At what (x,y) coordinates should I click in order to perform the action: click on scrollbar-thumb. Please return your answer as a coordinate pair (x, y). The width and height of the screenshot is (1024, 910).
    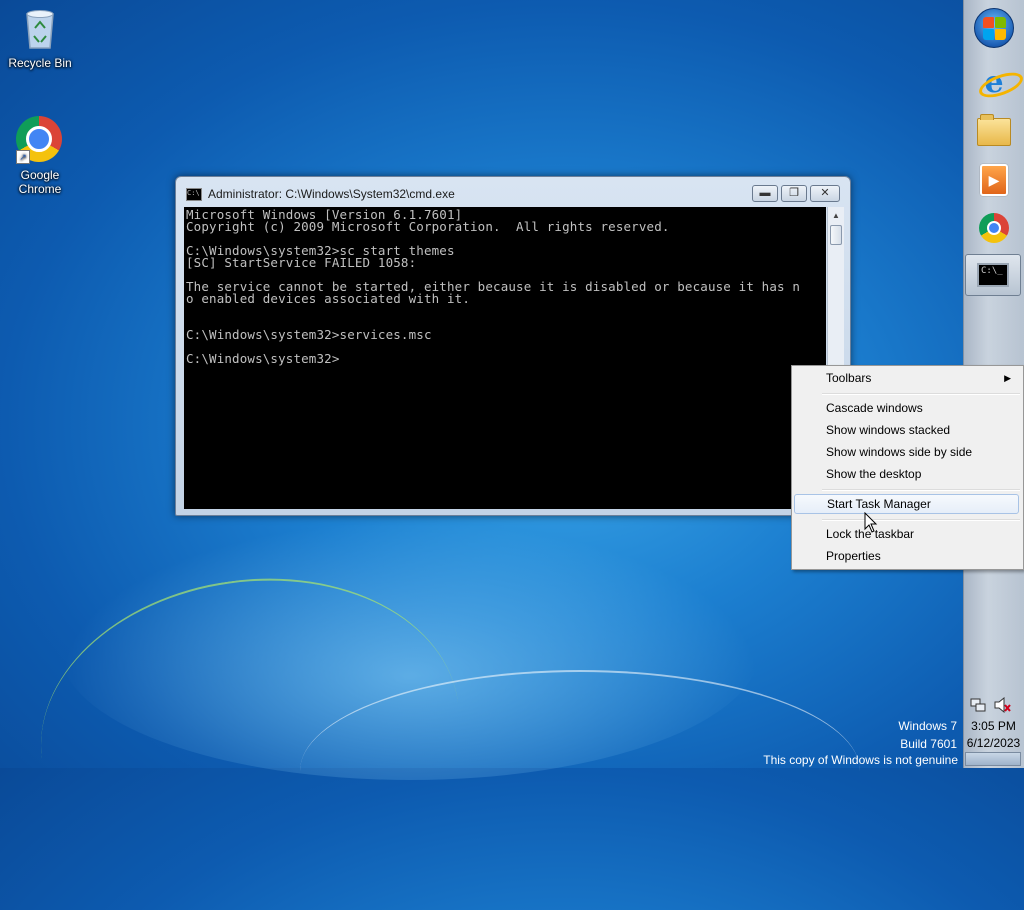
    Looking at the image, I should click on (836, 235).